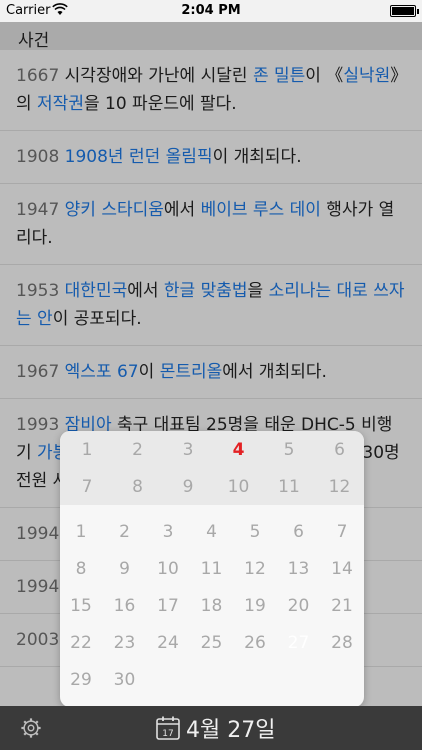 The height and width of the screenshot is (750, 422). I want to click on day-label: 16, so click(124, 606).